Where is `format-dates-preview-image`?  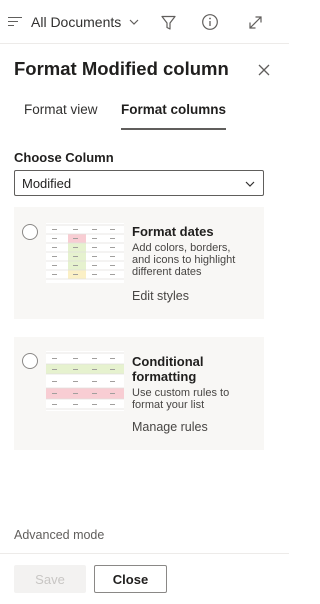 format-dates-preview-image is located at coordinates (85, 253).